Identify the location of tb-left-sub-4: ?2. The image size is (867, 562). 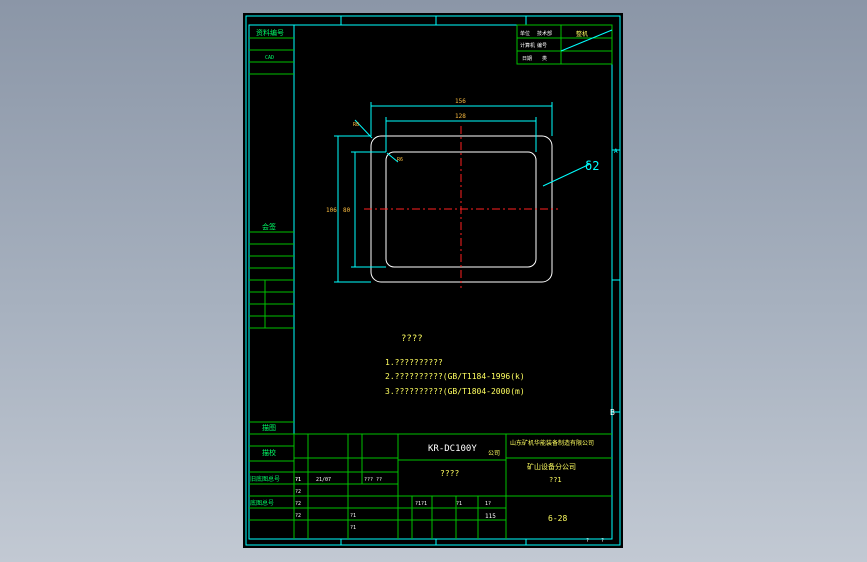
(298, 516).